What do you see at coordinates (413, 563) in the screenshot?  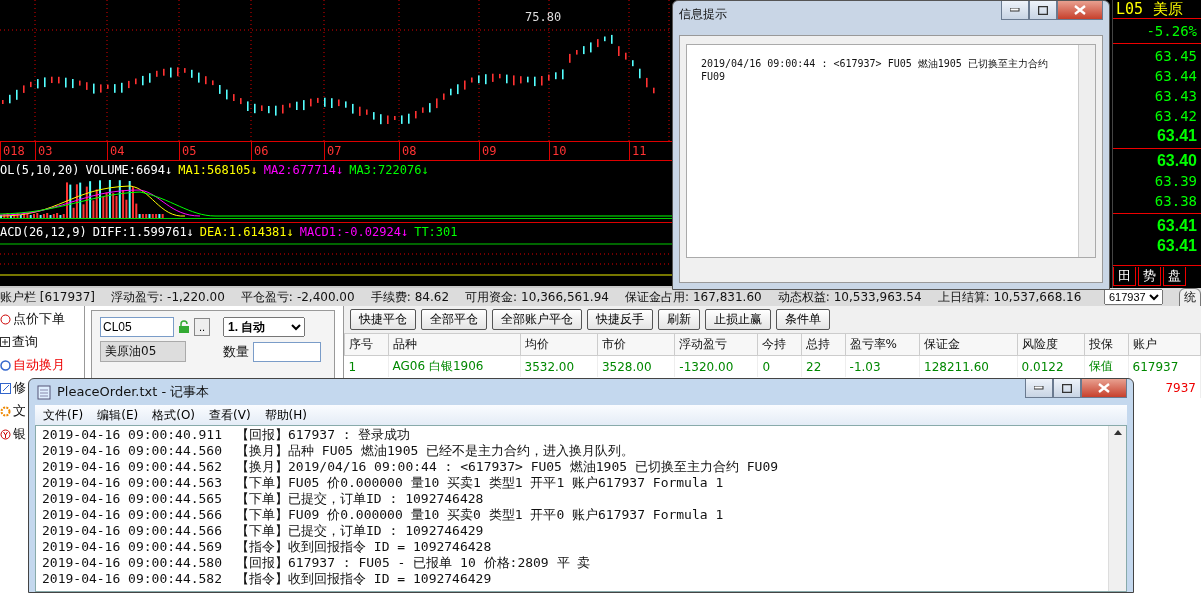 I see `log-message: 【回报】617937 : FU05 - 已报单 10 价格:2809 平 卖` at bounding box center [413, 563].